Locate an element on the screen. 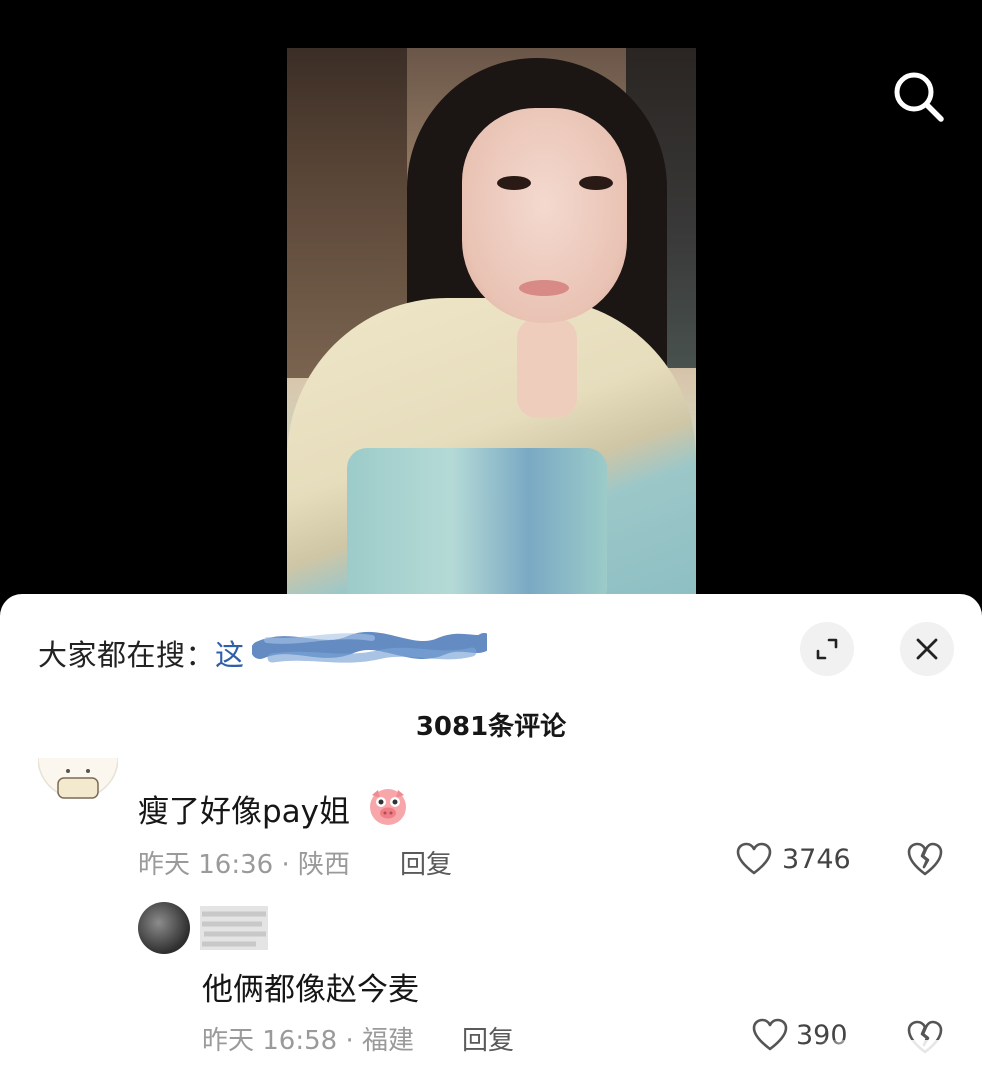  close-button is located at coordinates (927, 649).